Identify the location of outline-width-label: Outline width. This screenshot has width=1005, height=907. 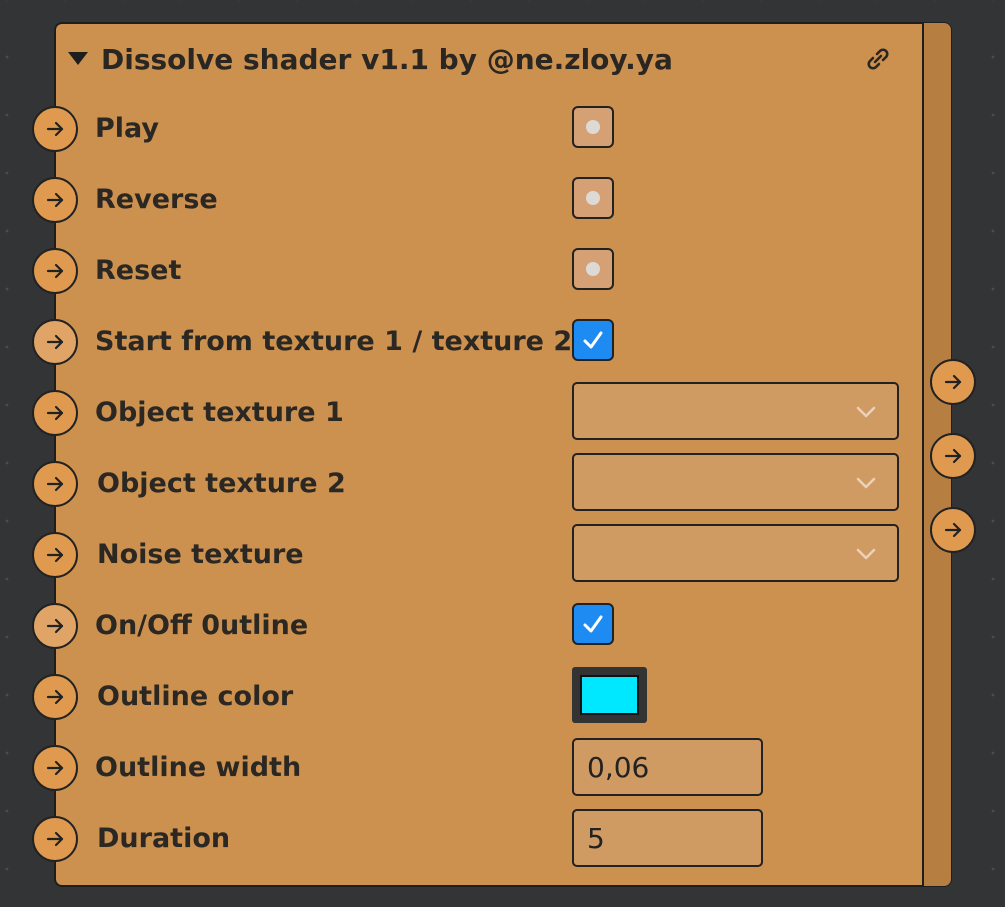
(198, 767).